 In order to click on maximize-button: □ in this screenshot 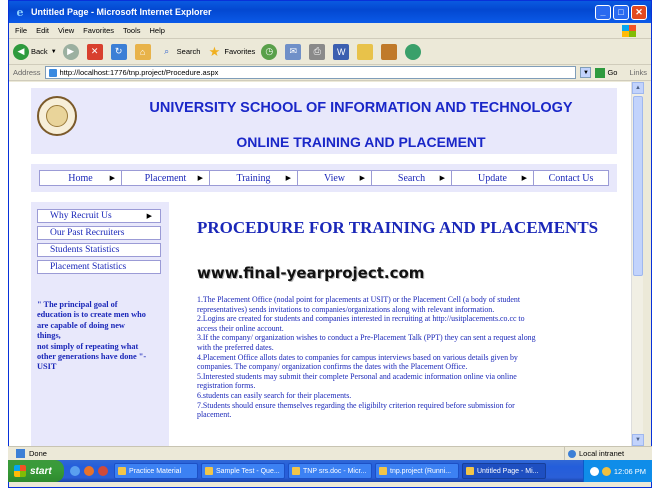, I will do `click(621, 12)`.